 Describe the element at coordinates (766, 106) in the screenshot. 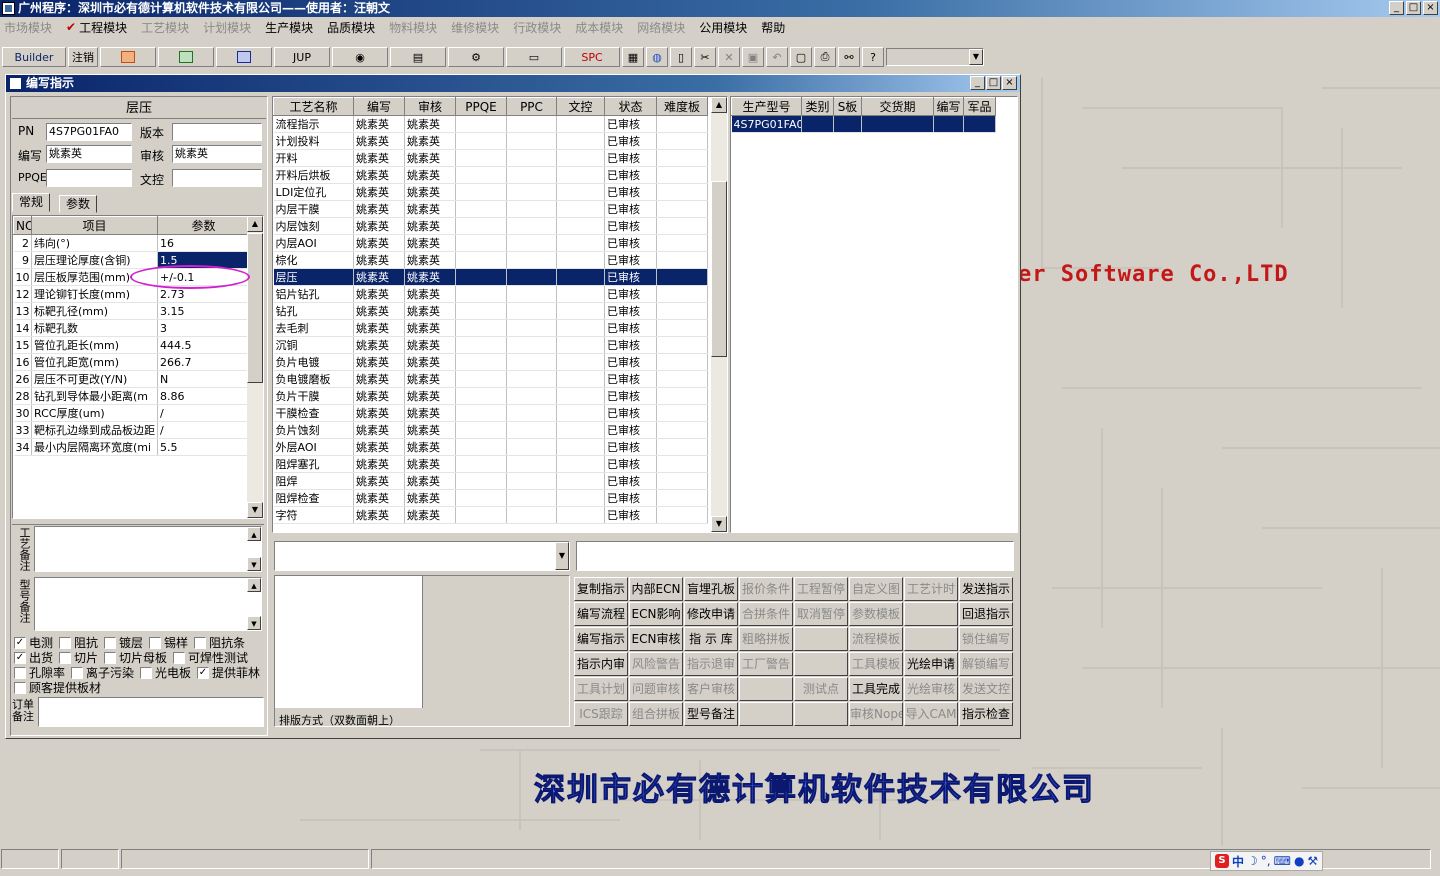

I see `model-header-0: 生产型号` at that location.